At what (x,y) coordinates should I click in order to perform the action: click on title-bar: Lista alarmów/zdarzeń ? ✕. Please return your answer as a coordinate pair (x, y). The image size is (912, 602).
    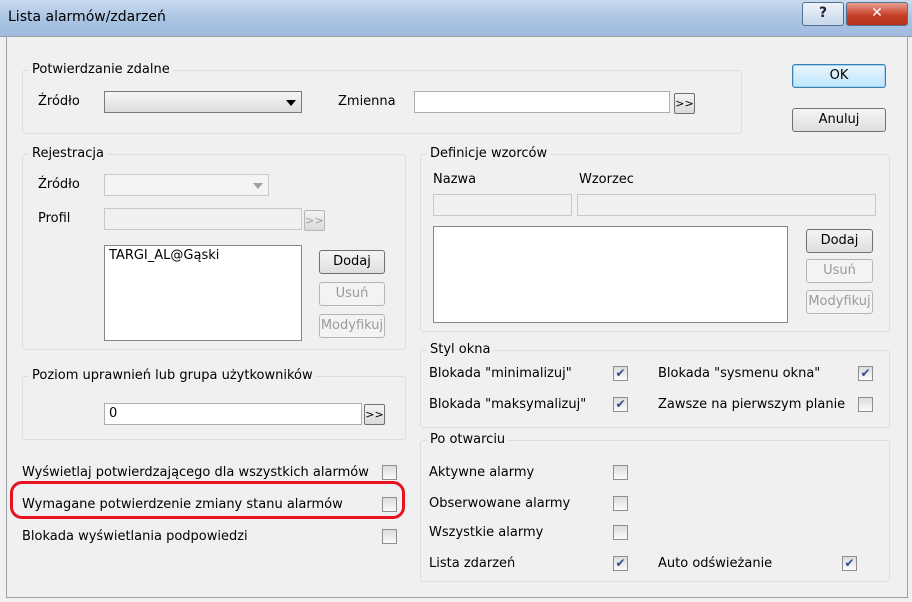
    Looking at the image, I should click on (456, 18).